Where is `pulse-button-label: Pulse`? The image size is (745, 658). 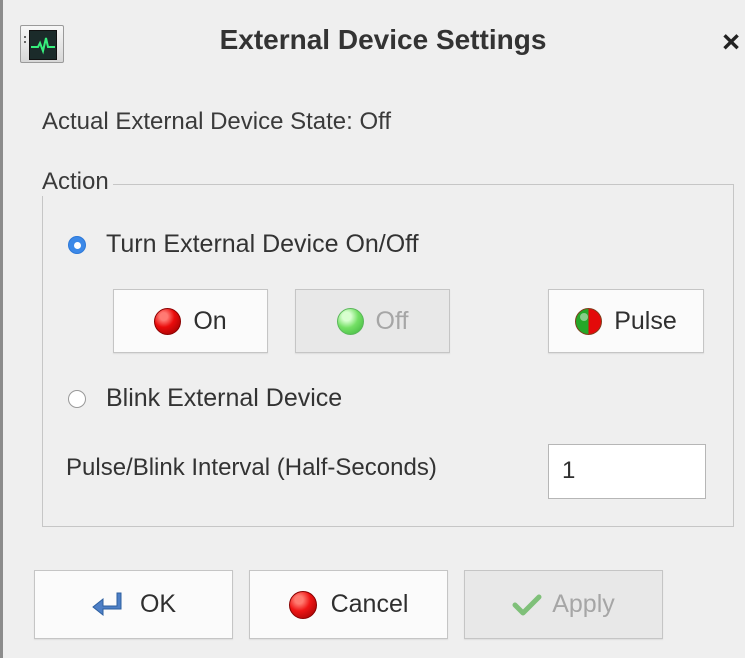
pulse-button-label: Pulse is located at coordinates (645, 320).